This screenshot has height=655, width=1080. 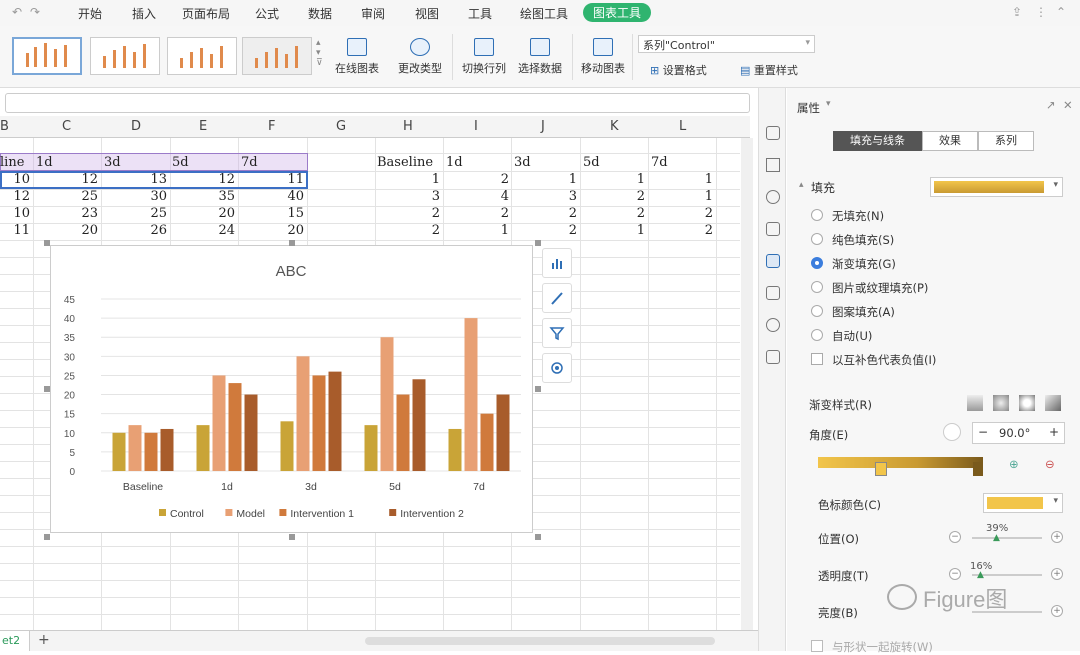 I want to click on y-tick-label: 15, so click(x=70, y=415).